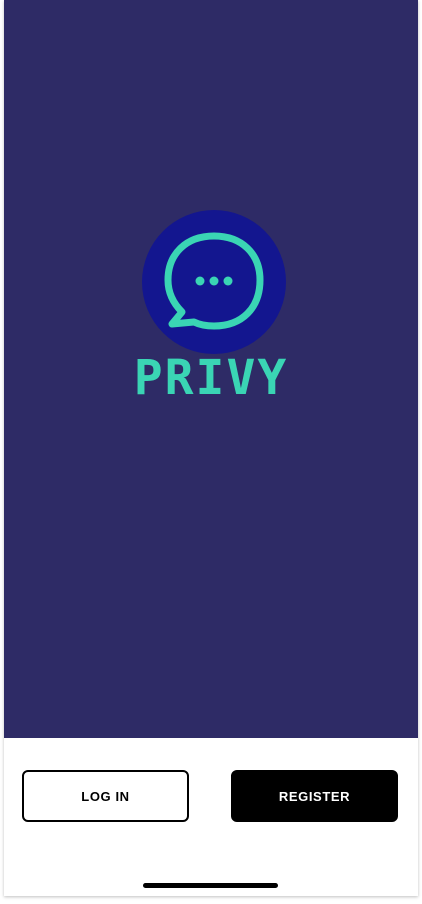  Describe the element at coordinates (314, 796) in the screenshot. I see `register-button: REGISTER` at that location.